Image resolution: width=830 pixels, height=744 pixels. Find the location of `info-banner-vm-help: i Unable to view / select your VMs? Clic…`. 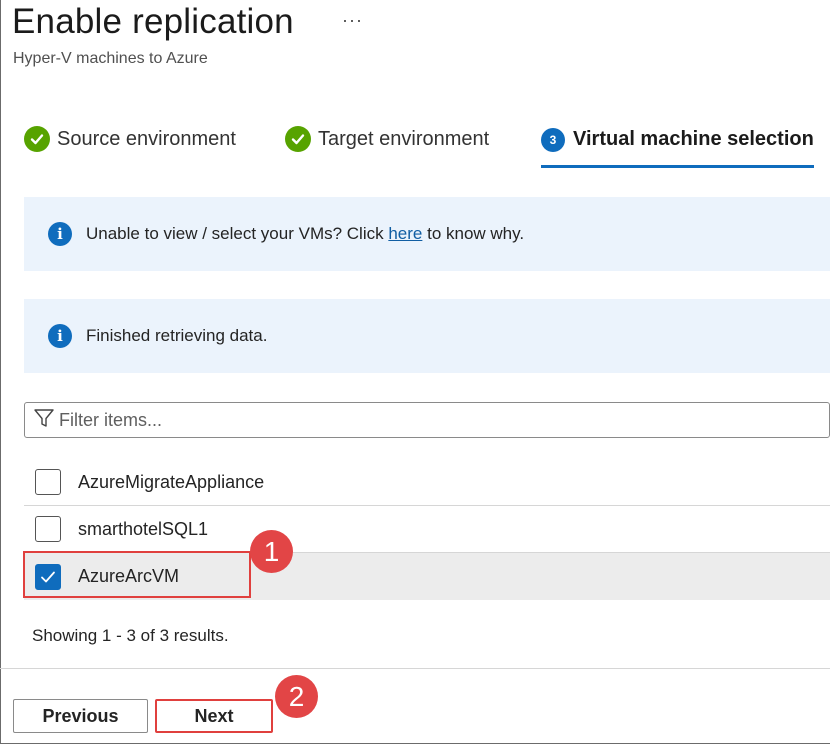

info-banner-vm-help: i Unable to view / select your VMs? Clic… is located at coordinates (427, 234).